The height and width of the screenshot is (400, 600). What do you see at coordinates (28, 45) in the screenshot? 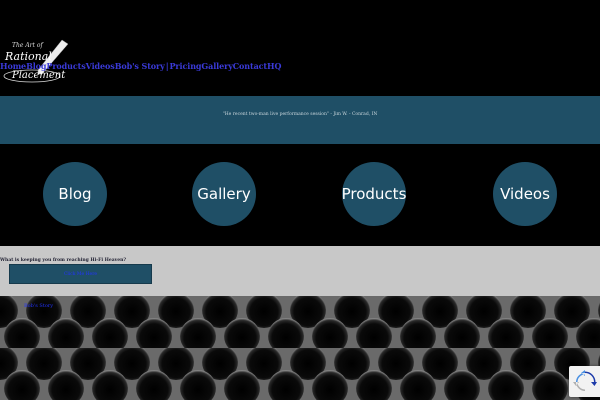
I see `logo-line-1: The Art of` at bounding box center [28, 45].